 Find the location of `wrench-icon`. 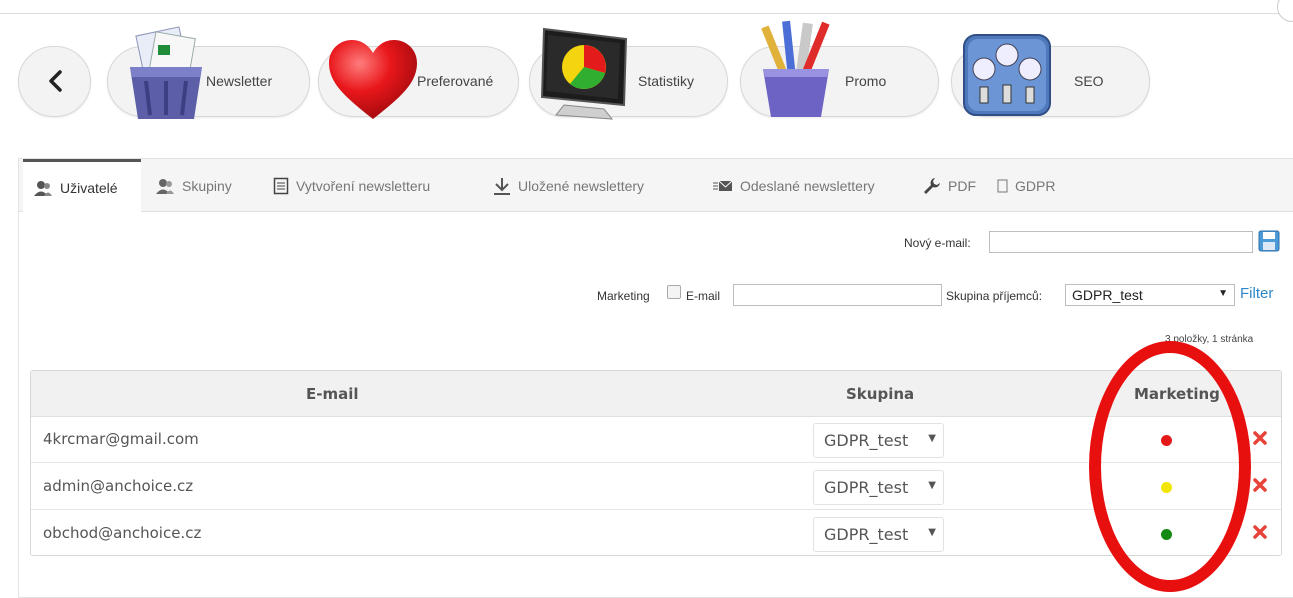

wrench-icon is located at coordinates (932, 185).